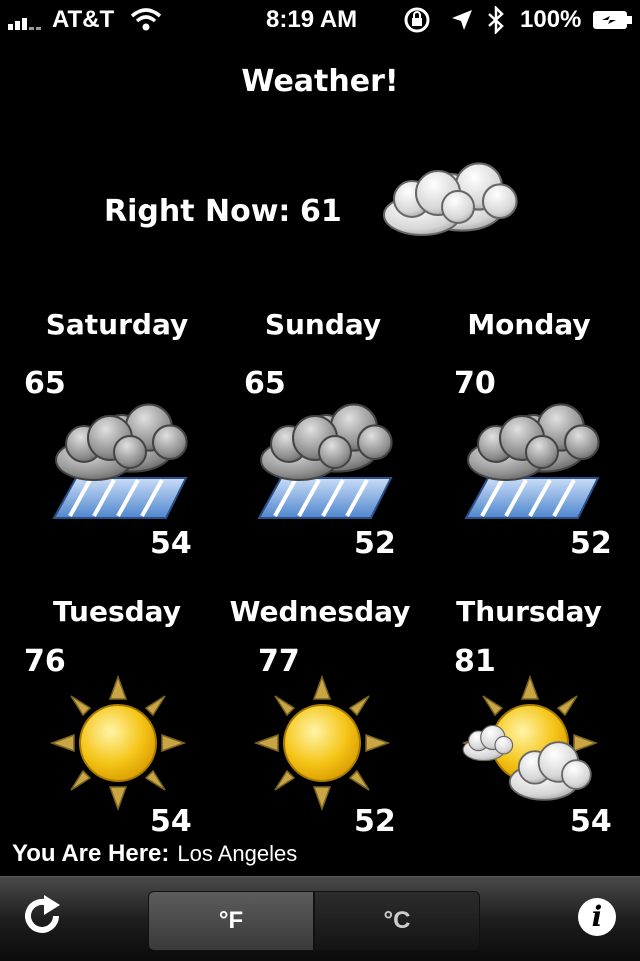 This screenshot has height=961, width=640. I want to click on status-bar: AT&T 8:19 AM 100%, so click(320, 20).